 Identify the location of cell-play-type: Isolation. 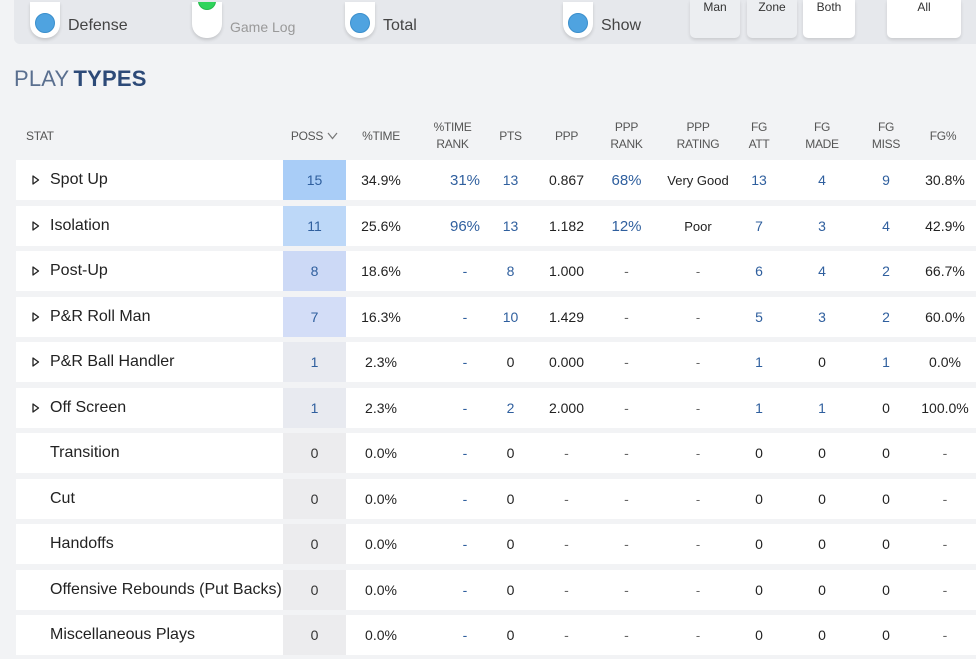
(157, 226).